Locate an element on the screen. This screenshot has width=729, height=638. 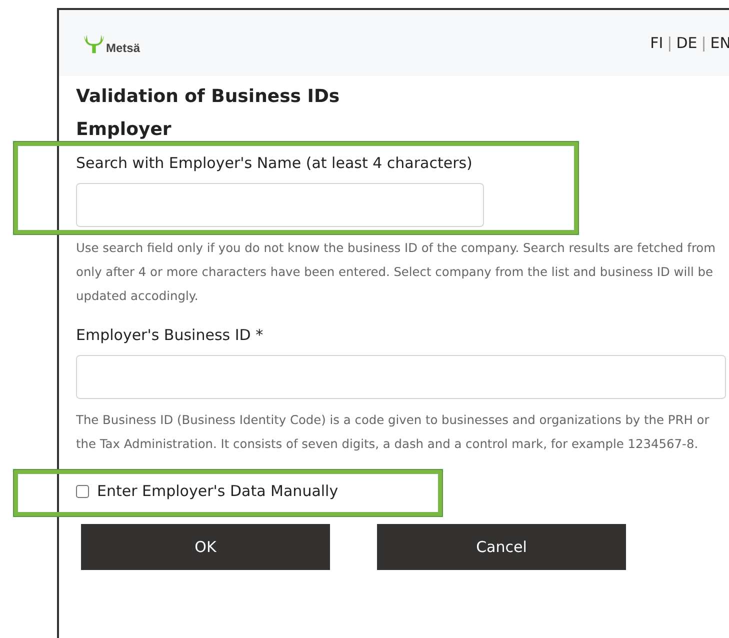
field-label: Search with Employer's Name (at least 4 characters) is located at coordinates (275, 163).